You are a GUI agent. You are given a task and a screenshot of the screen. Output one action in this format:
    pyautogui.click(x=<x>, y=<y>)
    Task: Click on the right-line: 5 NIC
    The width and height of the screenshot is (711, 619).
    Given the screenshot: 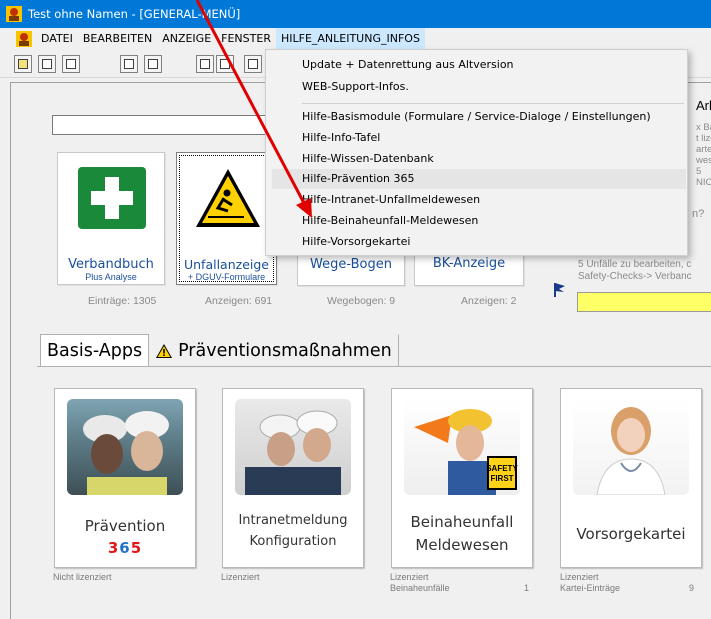 What is the action you would take?
    pyautogui.click(x=703, y=177)
    